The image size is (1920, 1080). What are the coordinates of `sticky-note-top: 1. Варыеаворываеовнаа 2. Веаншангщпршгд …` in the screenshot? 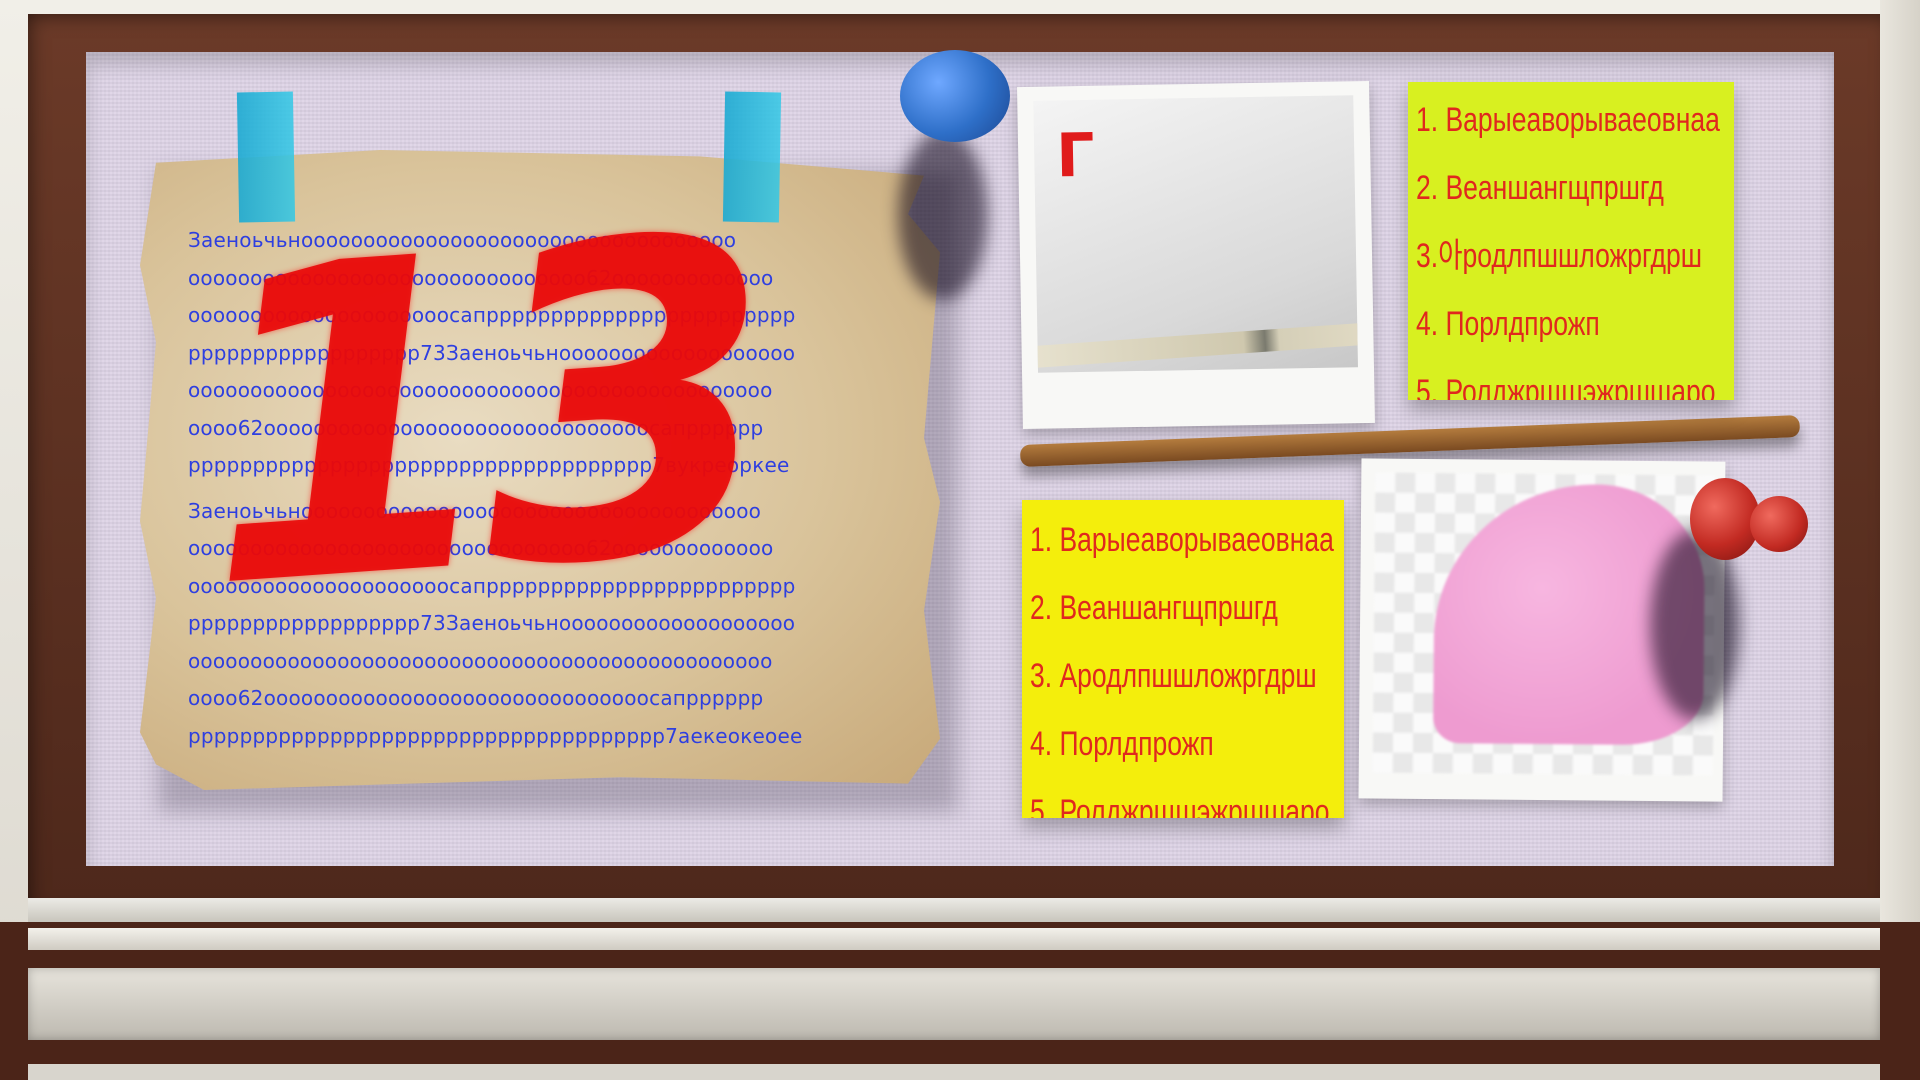 It's located at (1571, 241).